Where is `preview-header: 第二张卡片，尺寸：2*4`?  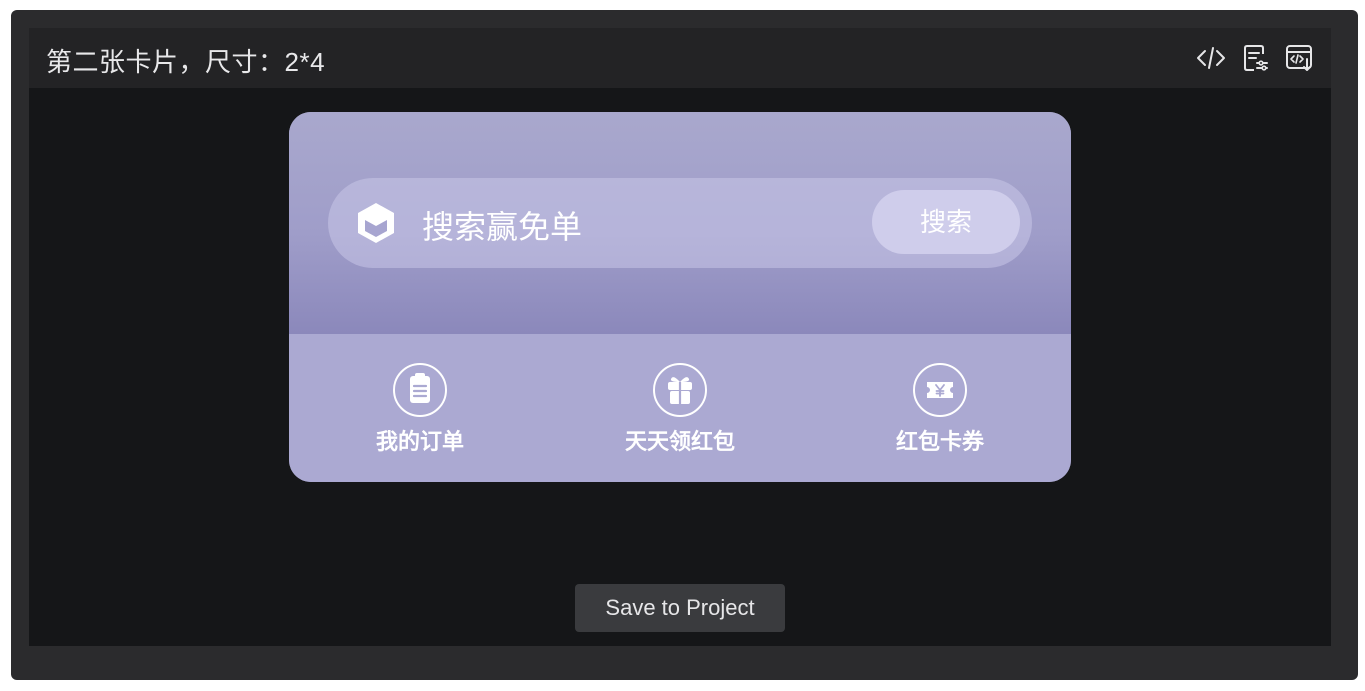
preview-header: 第二张卡片，尺寸：2*4 is located at coordinates (680, 58).